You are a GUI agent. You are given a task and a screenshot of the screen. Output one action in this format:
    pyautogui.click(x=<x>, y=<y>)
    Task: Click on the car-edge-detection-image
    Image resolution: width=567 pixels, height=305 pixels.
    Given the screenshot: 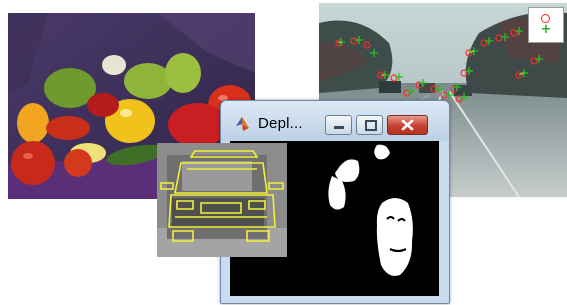 What is the action you would take?
    pyautogui.click(x=222, y=200)
    